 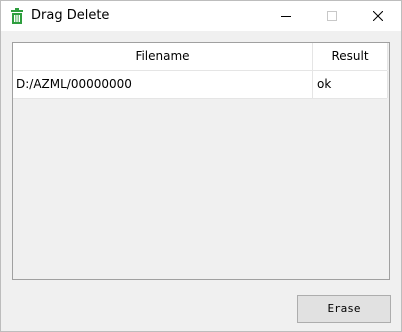 I want to click on trash-bin-icon, so click(x=17, y=16).